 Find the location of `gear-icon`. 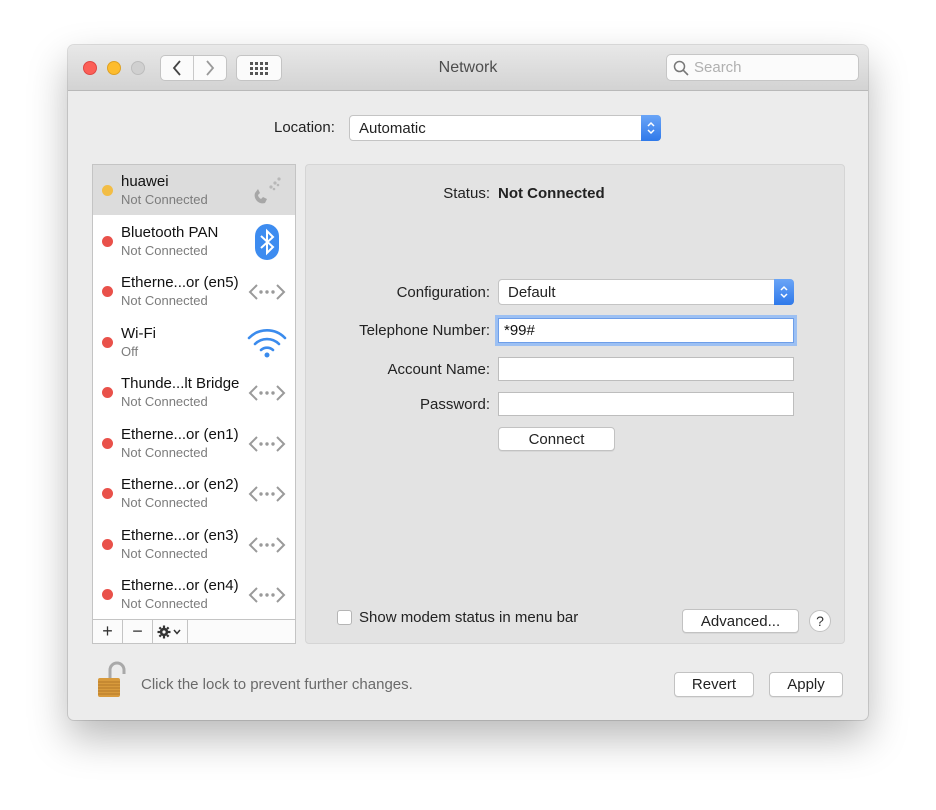

gear-icon is located at coordinates (169, 631).